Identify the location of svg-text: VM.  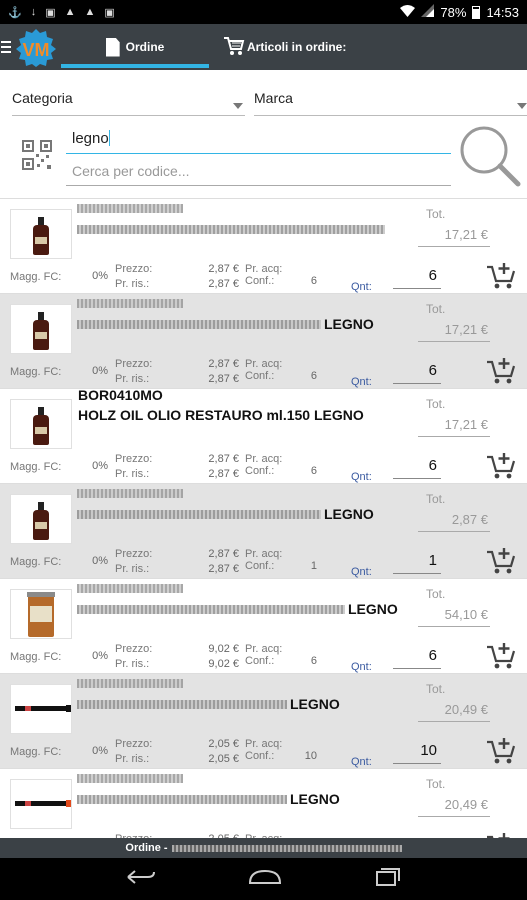
(36, 50).